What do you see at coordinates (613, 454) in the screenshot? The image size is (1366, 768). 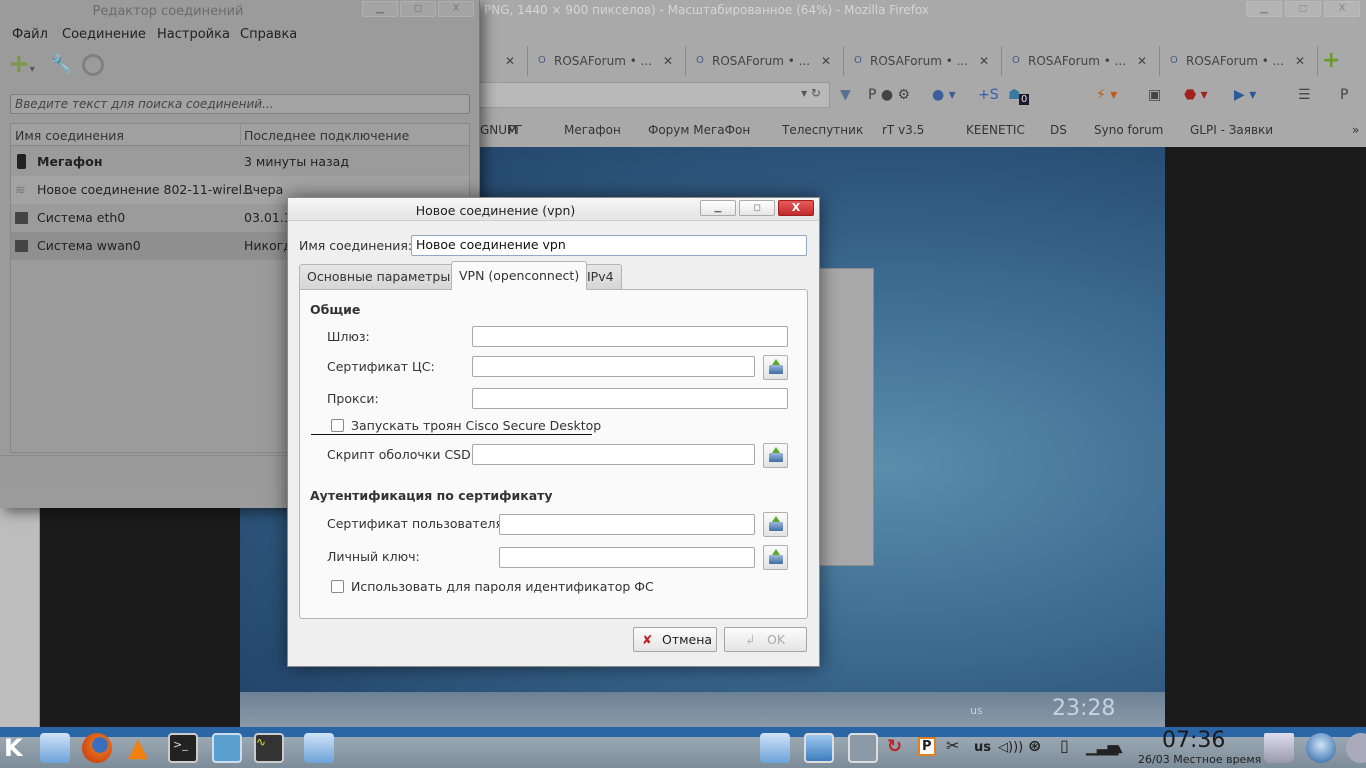 I see `csd-script-input` at bounding box center [613, 454].